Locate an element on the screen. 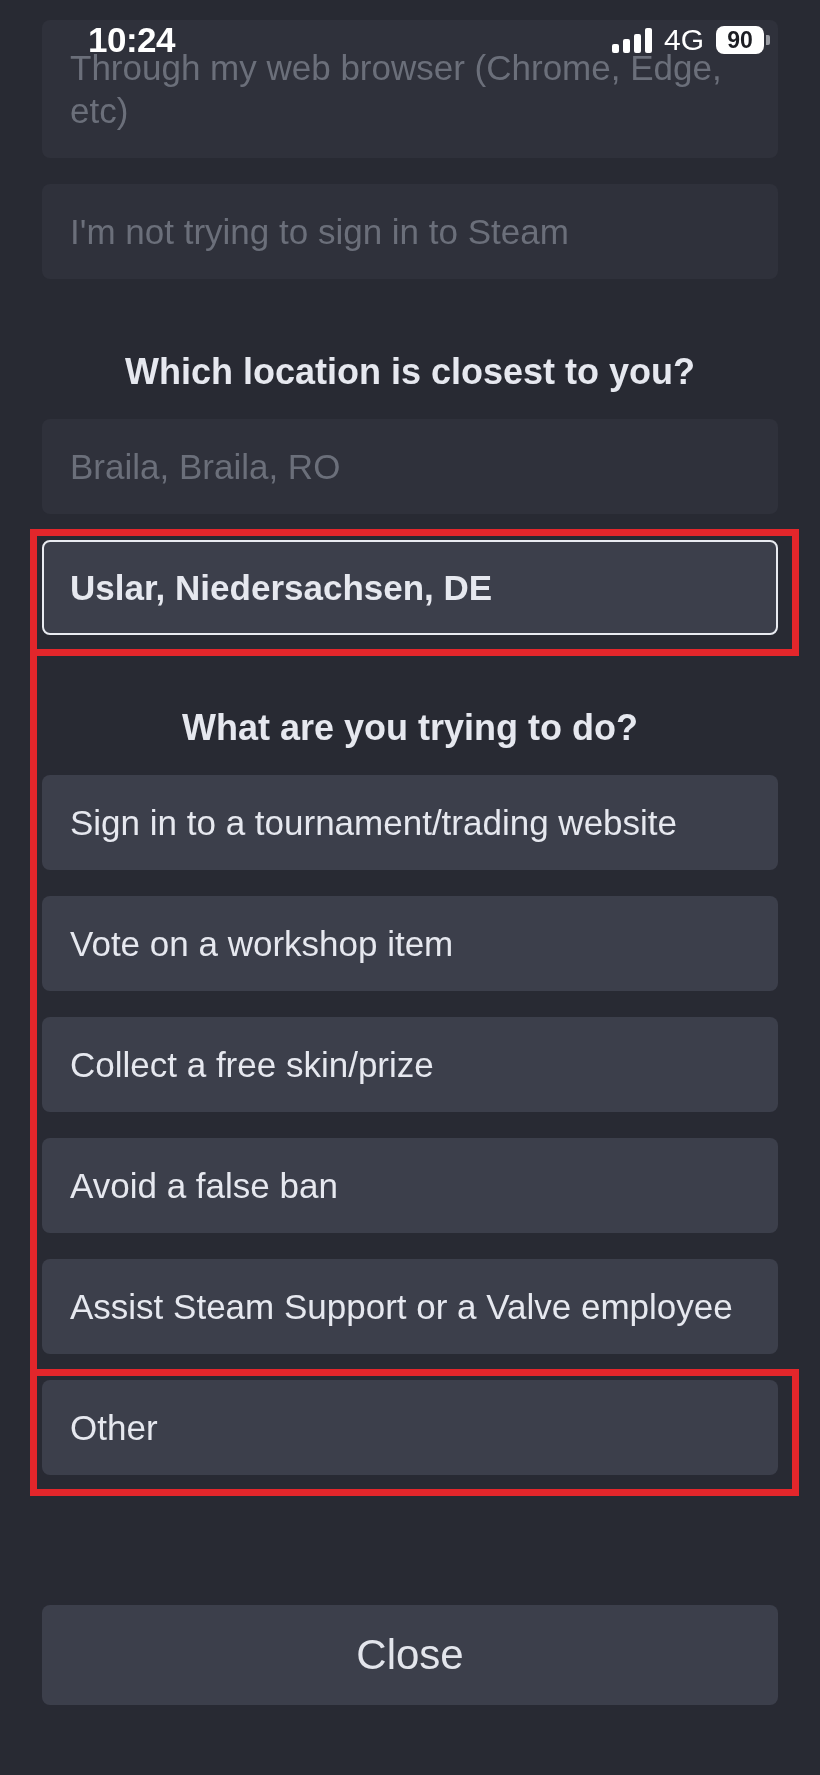 This screenshot has height=1775, width=820. close-button: Close is located at coordinates (410, 1655).